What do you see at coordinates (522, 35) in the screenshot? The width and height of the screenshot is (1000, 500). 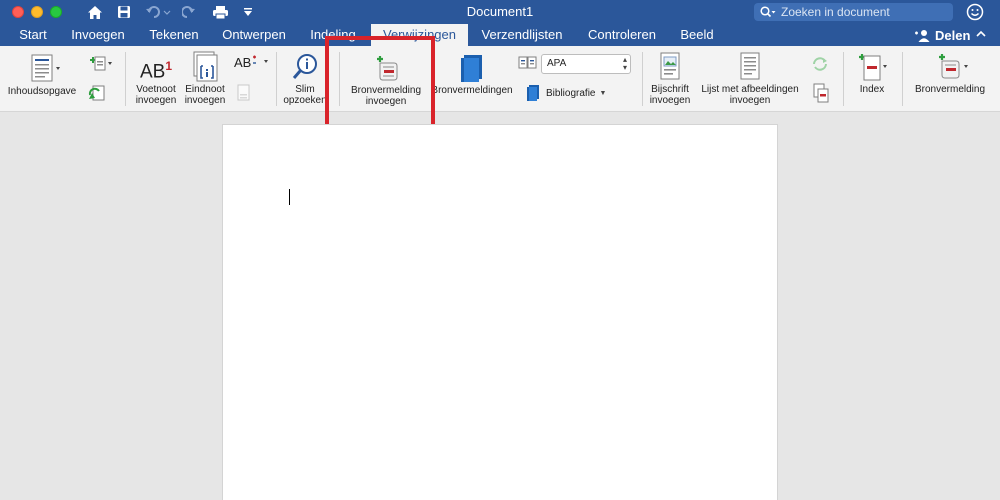 I see `tab-verzendlijsten: Verzendlijsten` at bounding box center [522, 35].